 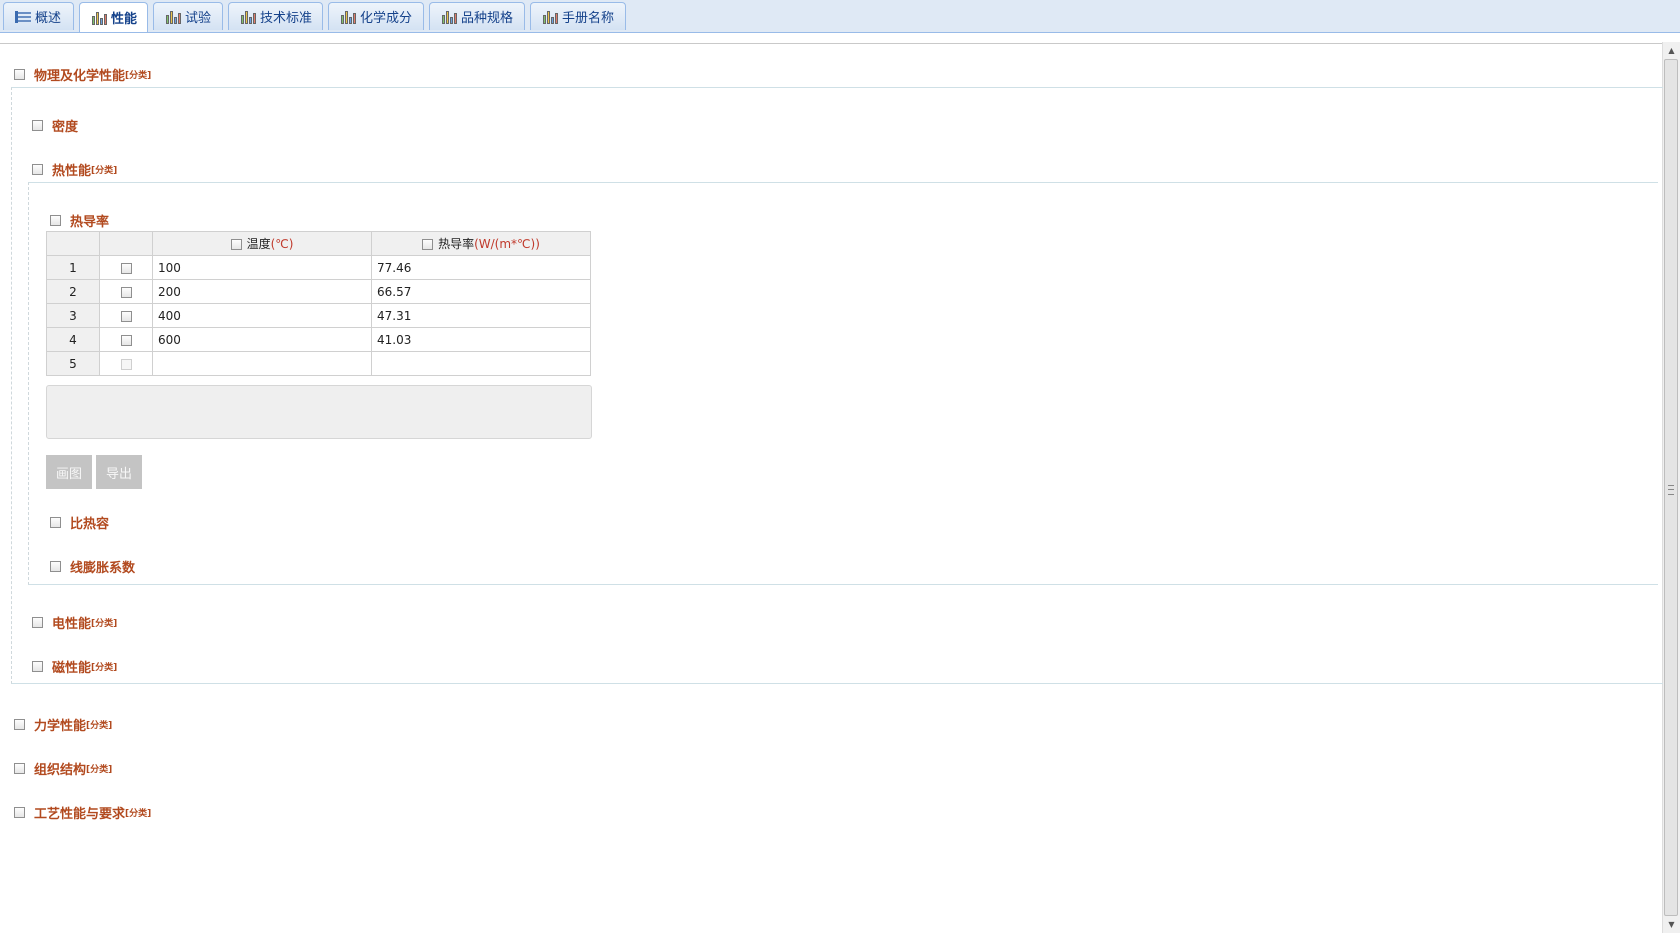 I want to click on header-temperature: 温度(℃), so click(x=262, y=243).